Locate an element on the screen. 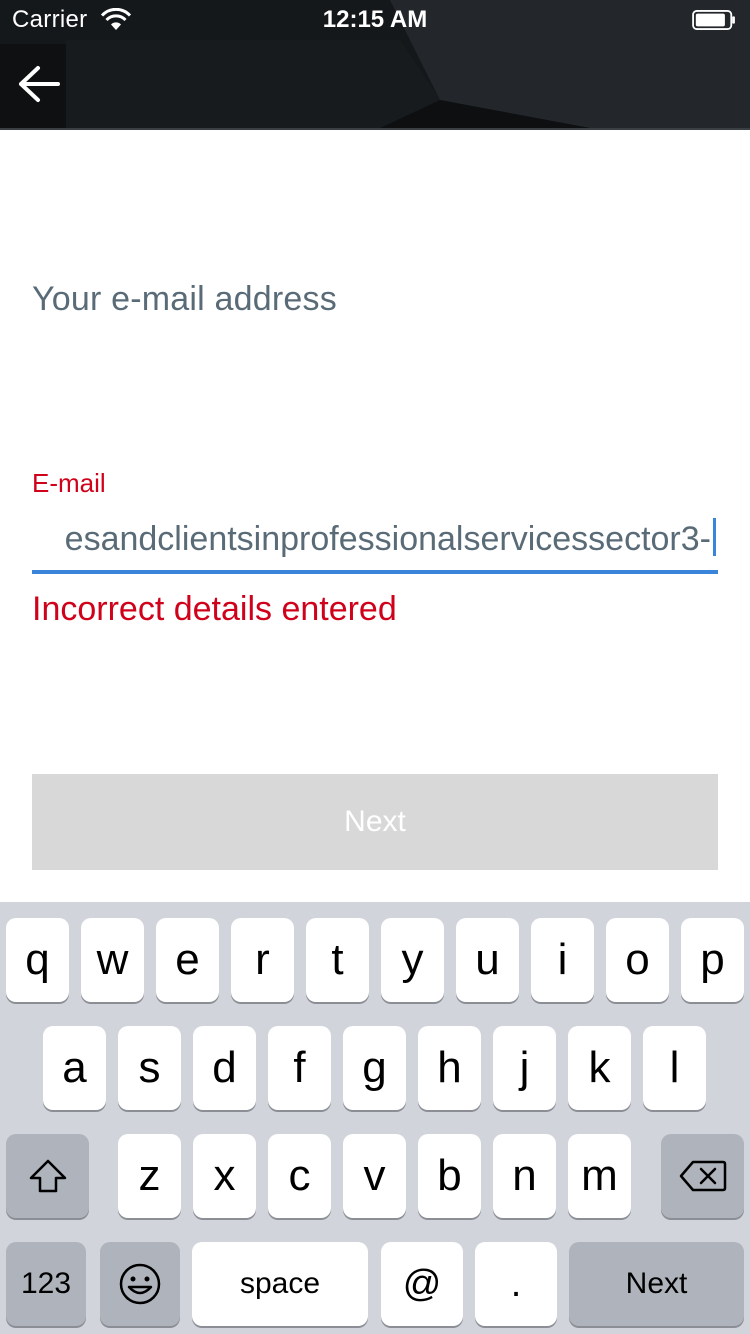 The image size is (750, 1334). key-v: v is located at coordinates (374, 1176).